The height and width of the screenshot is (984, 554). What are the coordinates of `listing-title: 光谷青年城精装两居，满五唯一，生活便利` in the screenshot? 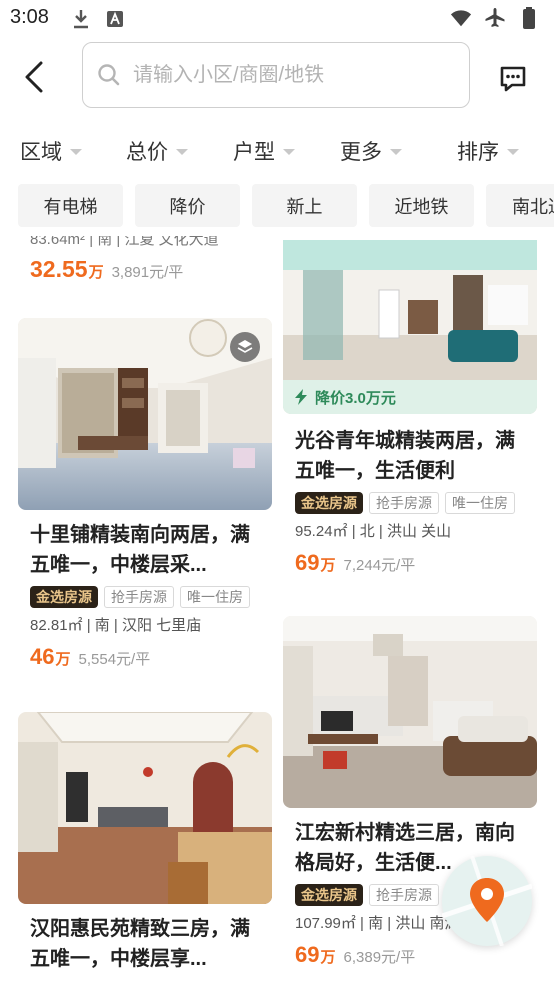 It's located at (405, 456).